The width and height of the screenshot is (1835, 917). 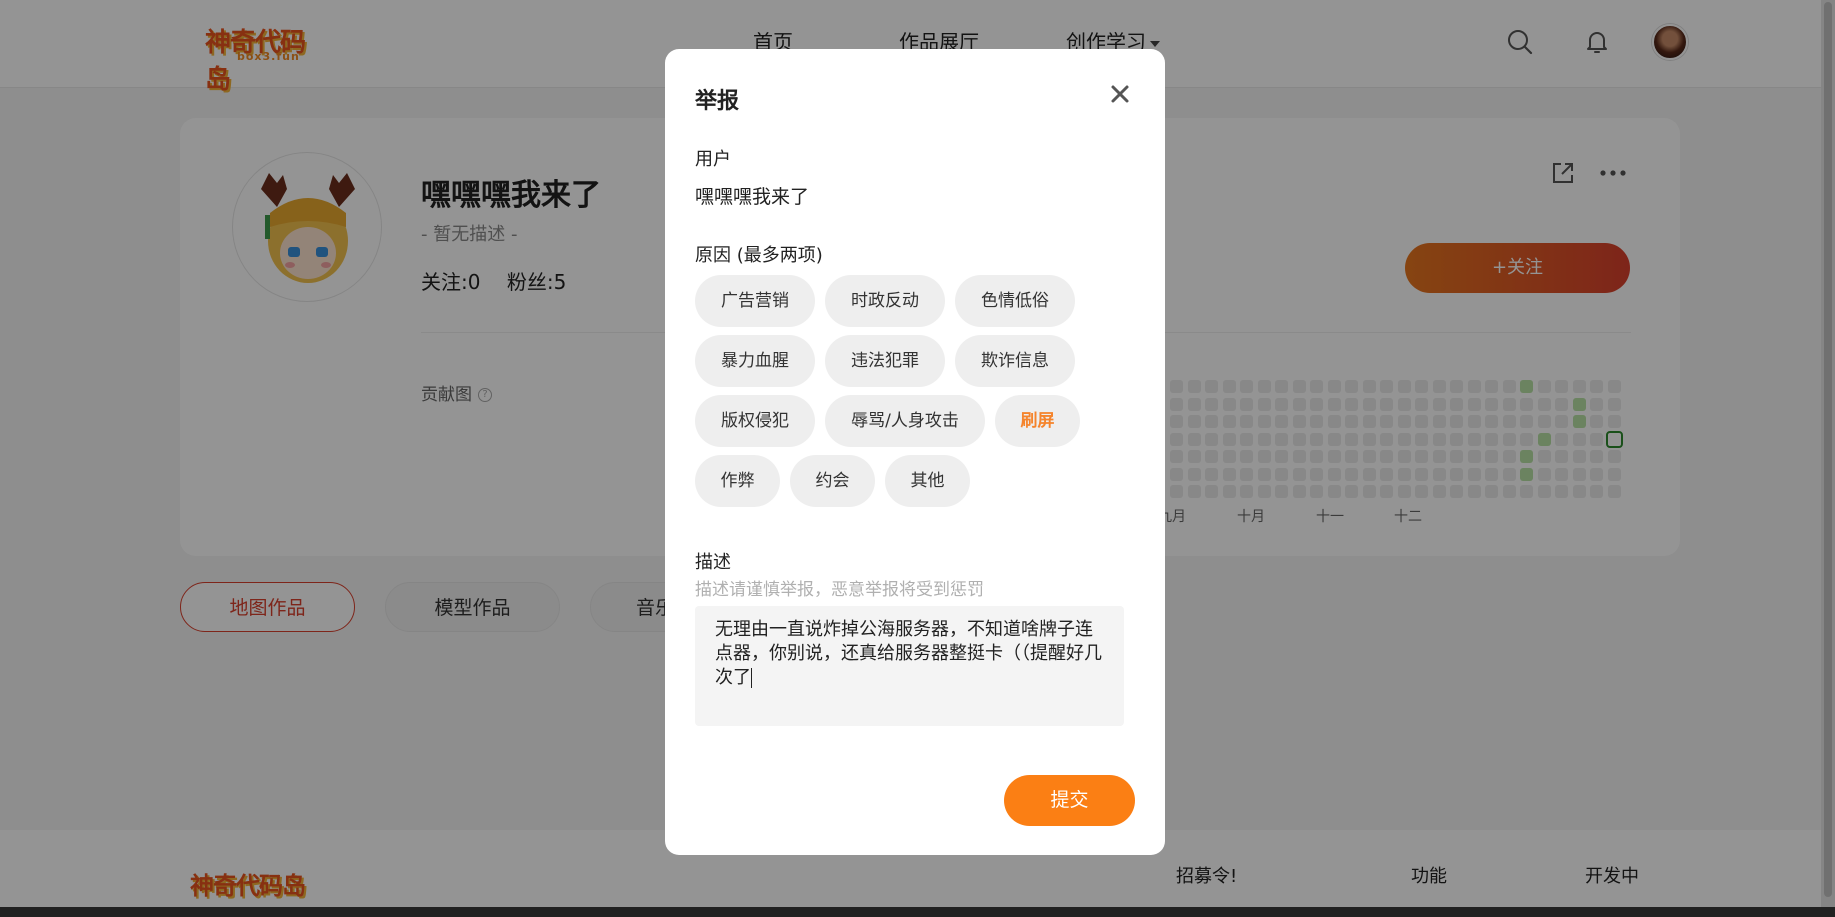 What do you see at coordinates (713, 159) in the screenshot?
I see `user-label: 用户` at bounding box center [713, 159].